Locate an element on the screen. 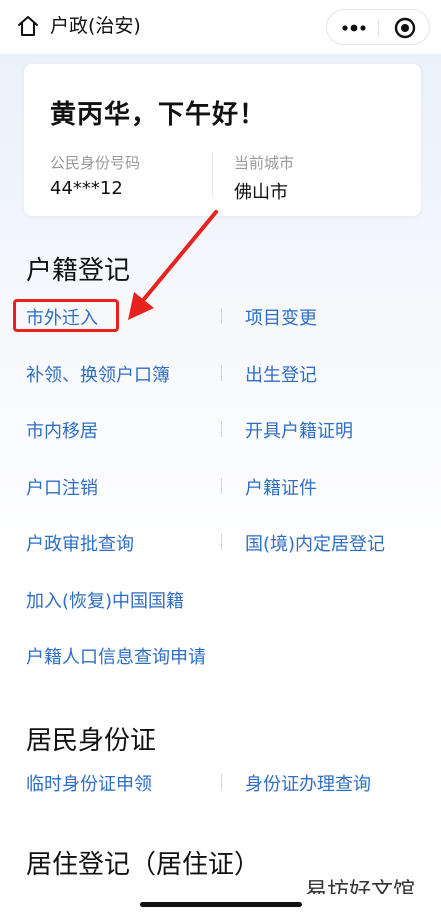  home-icon is located at coordinates (28, 26).